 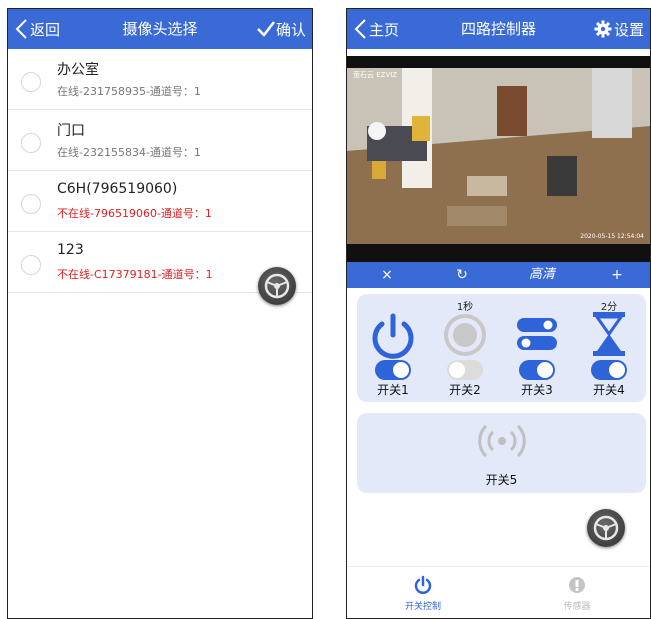 I want to click on camera-select-header: 返回 摄像头选择 确认, so click(x=160, y=29).